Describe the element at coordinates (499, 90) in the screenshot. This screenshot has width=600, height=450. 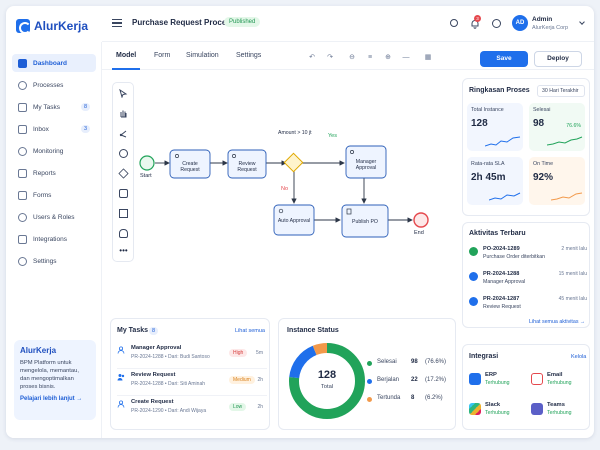
I see `summary-title: Ringkasan Proses` at that location.